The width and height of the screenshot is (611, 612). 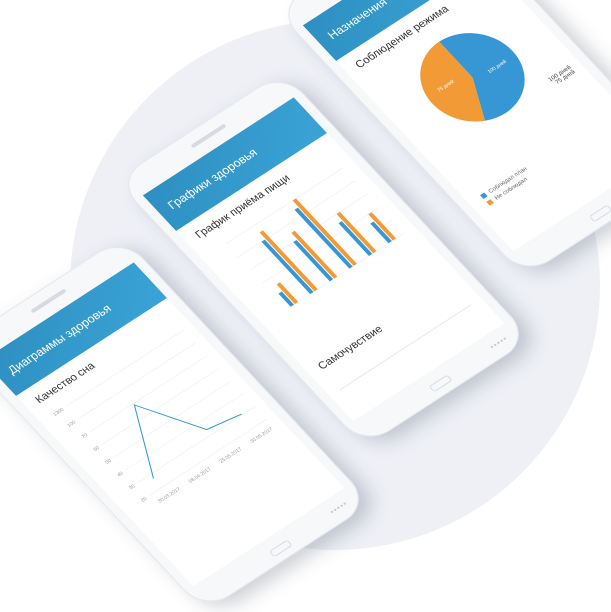 I want to click on y-tick: 30, so click(x=132, y=487).